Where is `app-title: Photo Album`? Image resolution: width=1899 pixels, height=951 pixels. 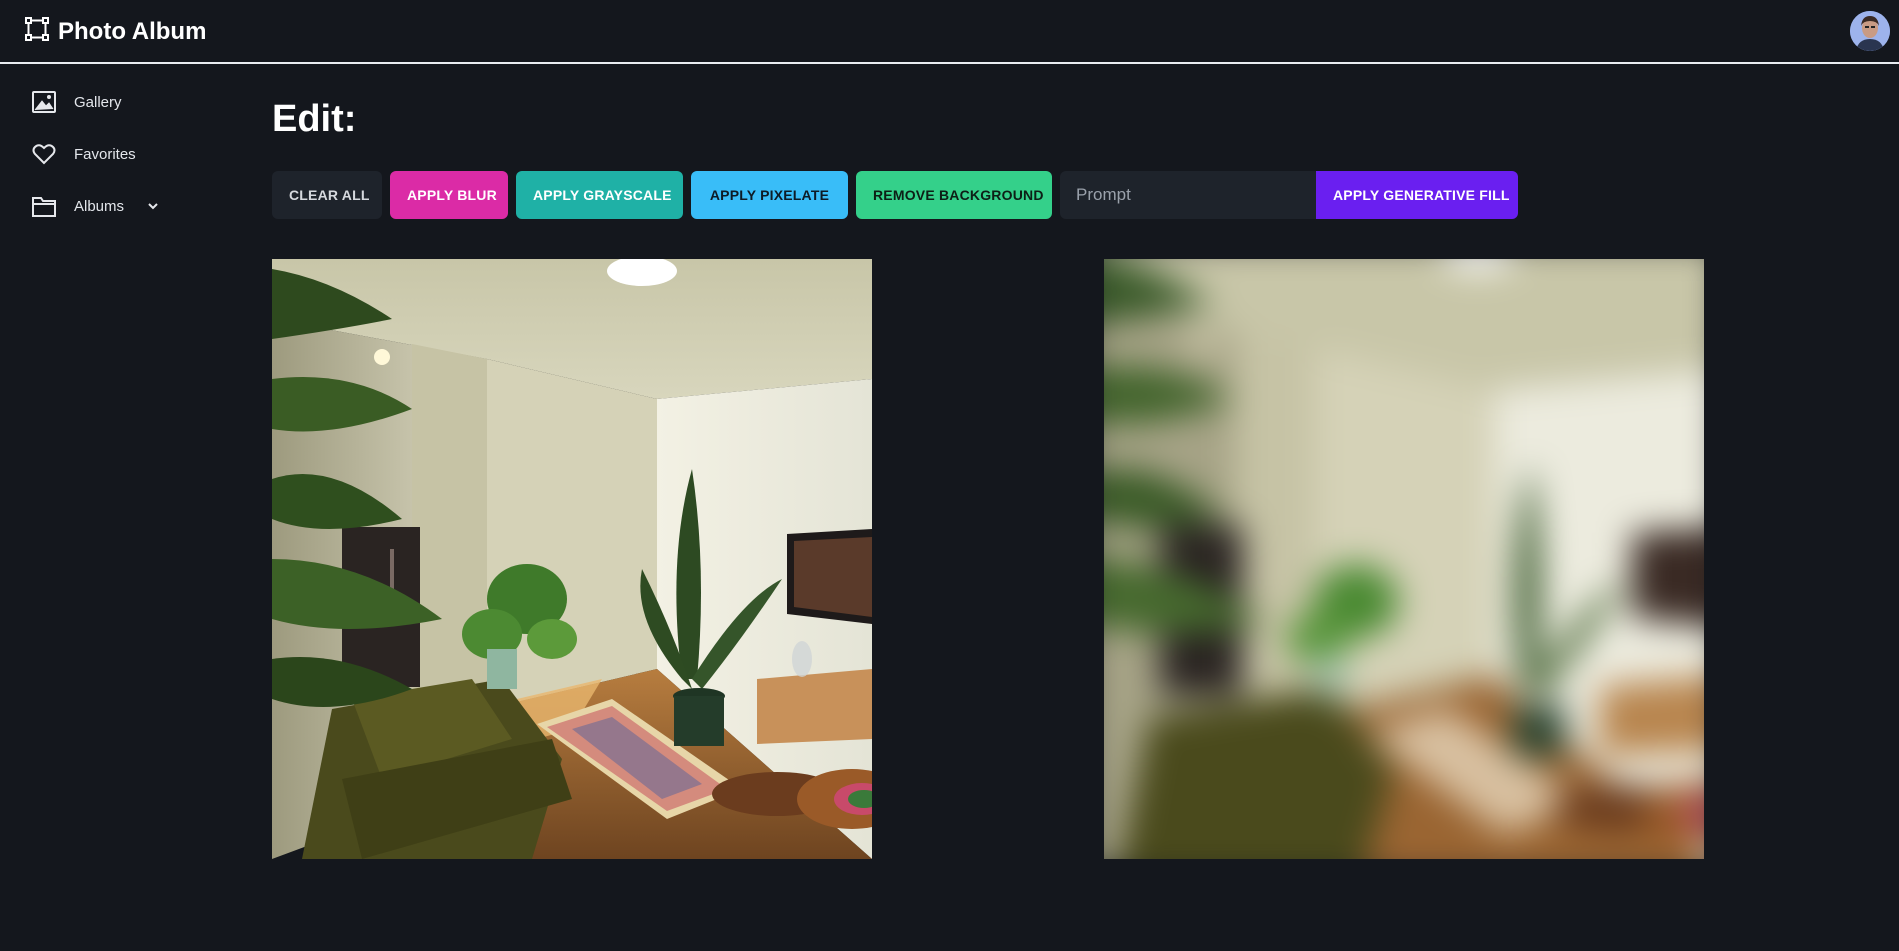
app-title: Photo Album is located at coordinates (132, 31).